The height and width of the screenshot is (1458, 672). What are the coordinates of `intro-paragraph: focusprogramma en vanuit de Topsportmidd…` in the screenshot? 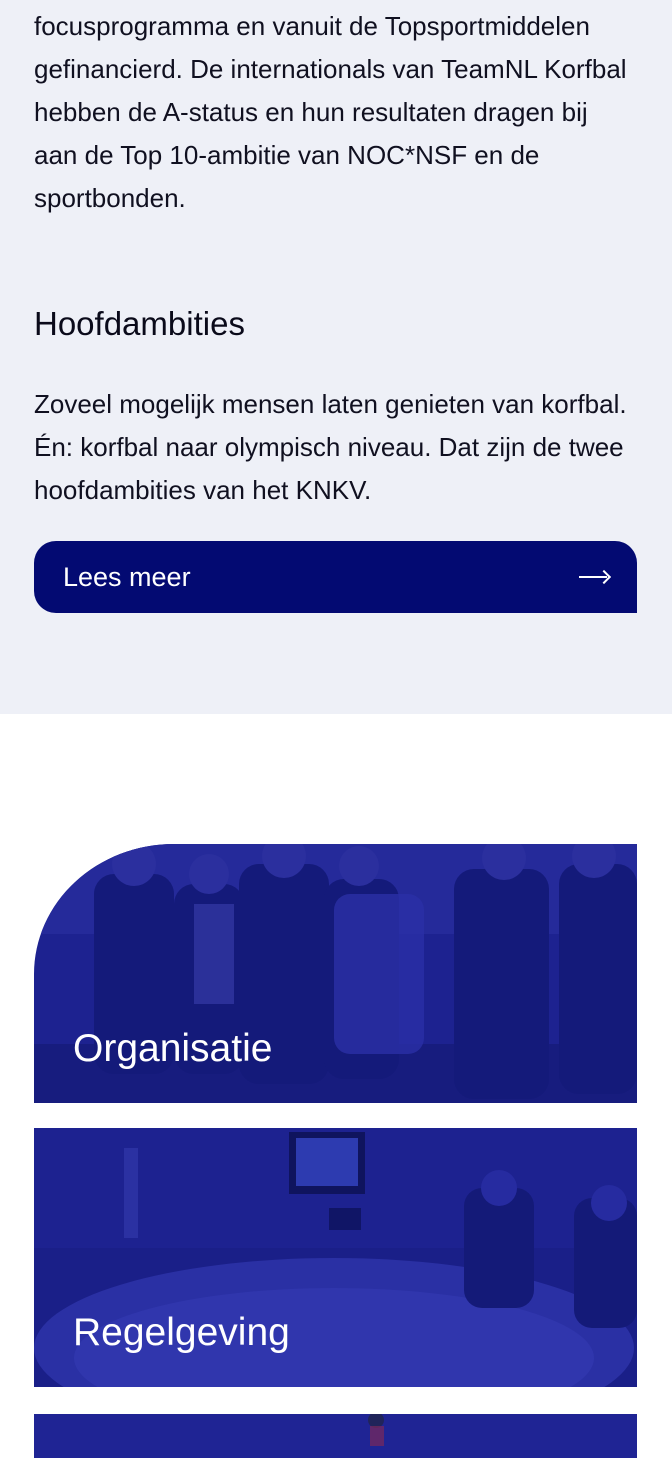 It's located at (330, 112).